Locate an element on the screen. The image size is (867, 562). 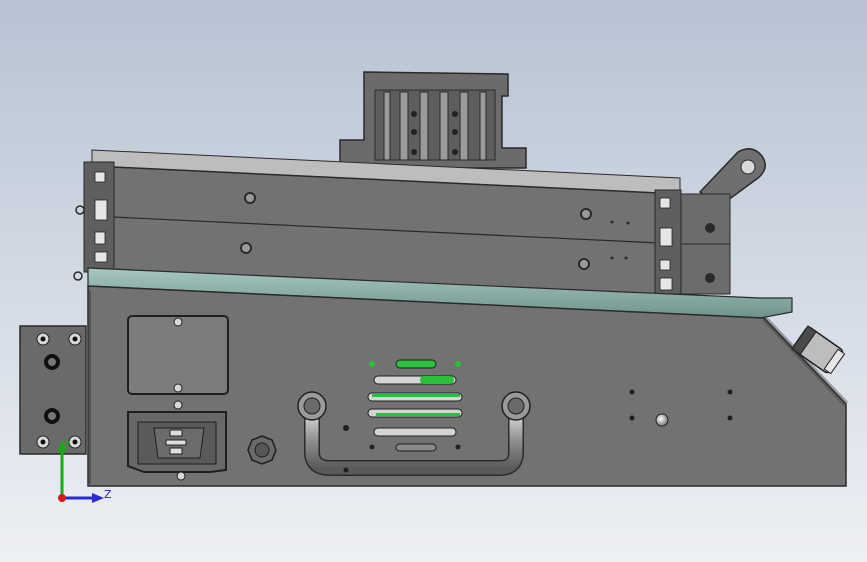
rear-mount-plate is located at coordinates (53, 390).